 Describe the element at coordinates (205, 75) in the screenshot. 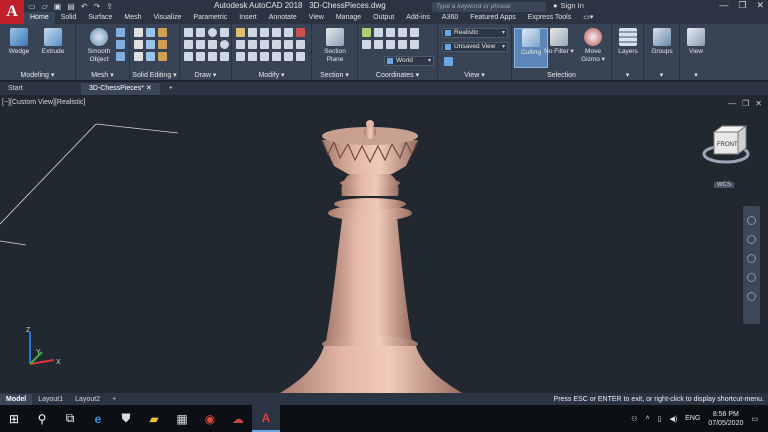

I see `panel-title-draw: Draw ▾` at that location.